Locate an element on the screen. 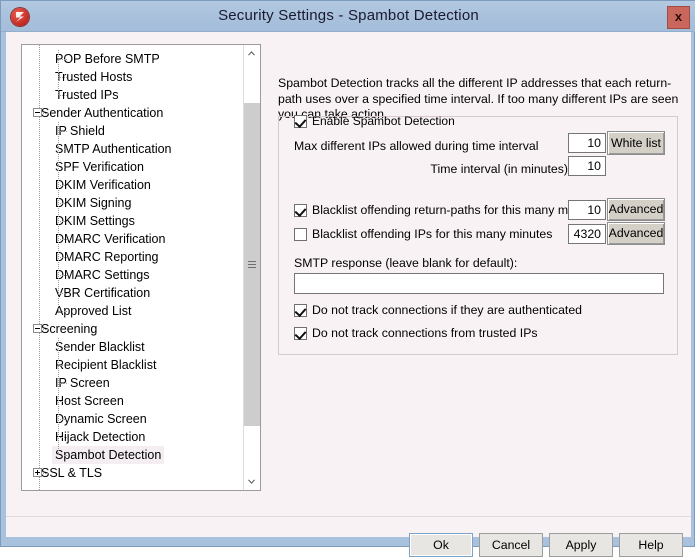  enable-spambot-detection-checkbox is located at coordinates (300, 121).